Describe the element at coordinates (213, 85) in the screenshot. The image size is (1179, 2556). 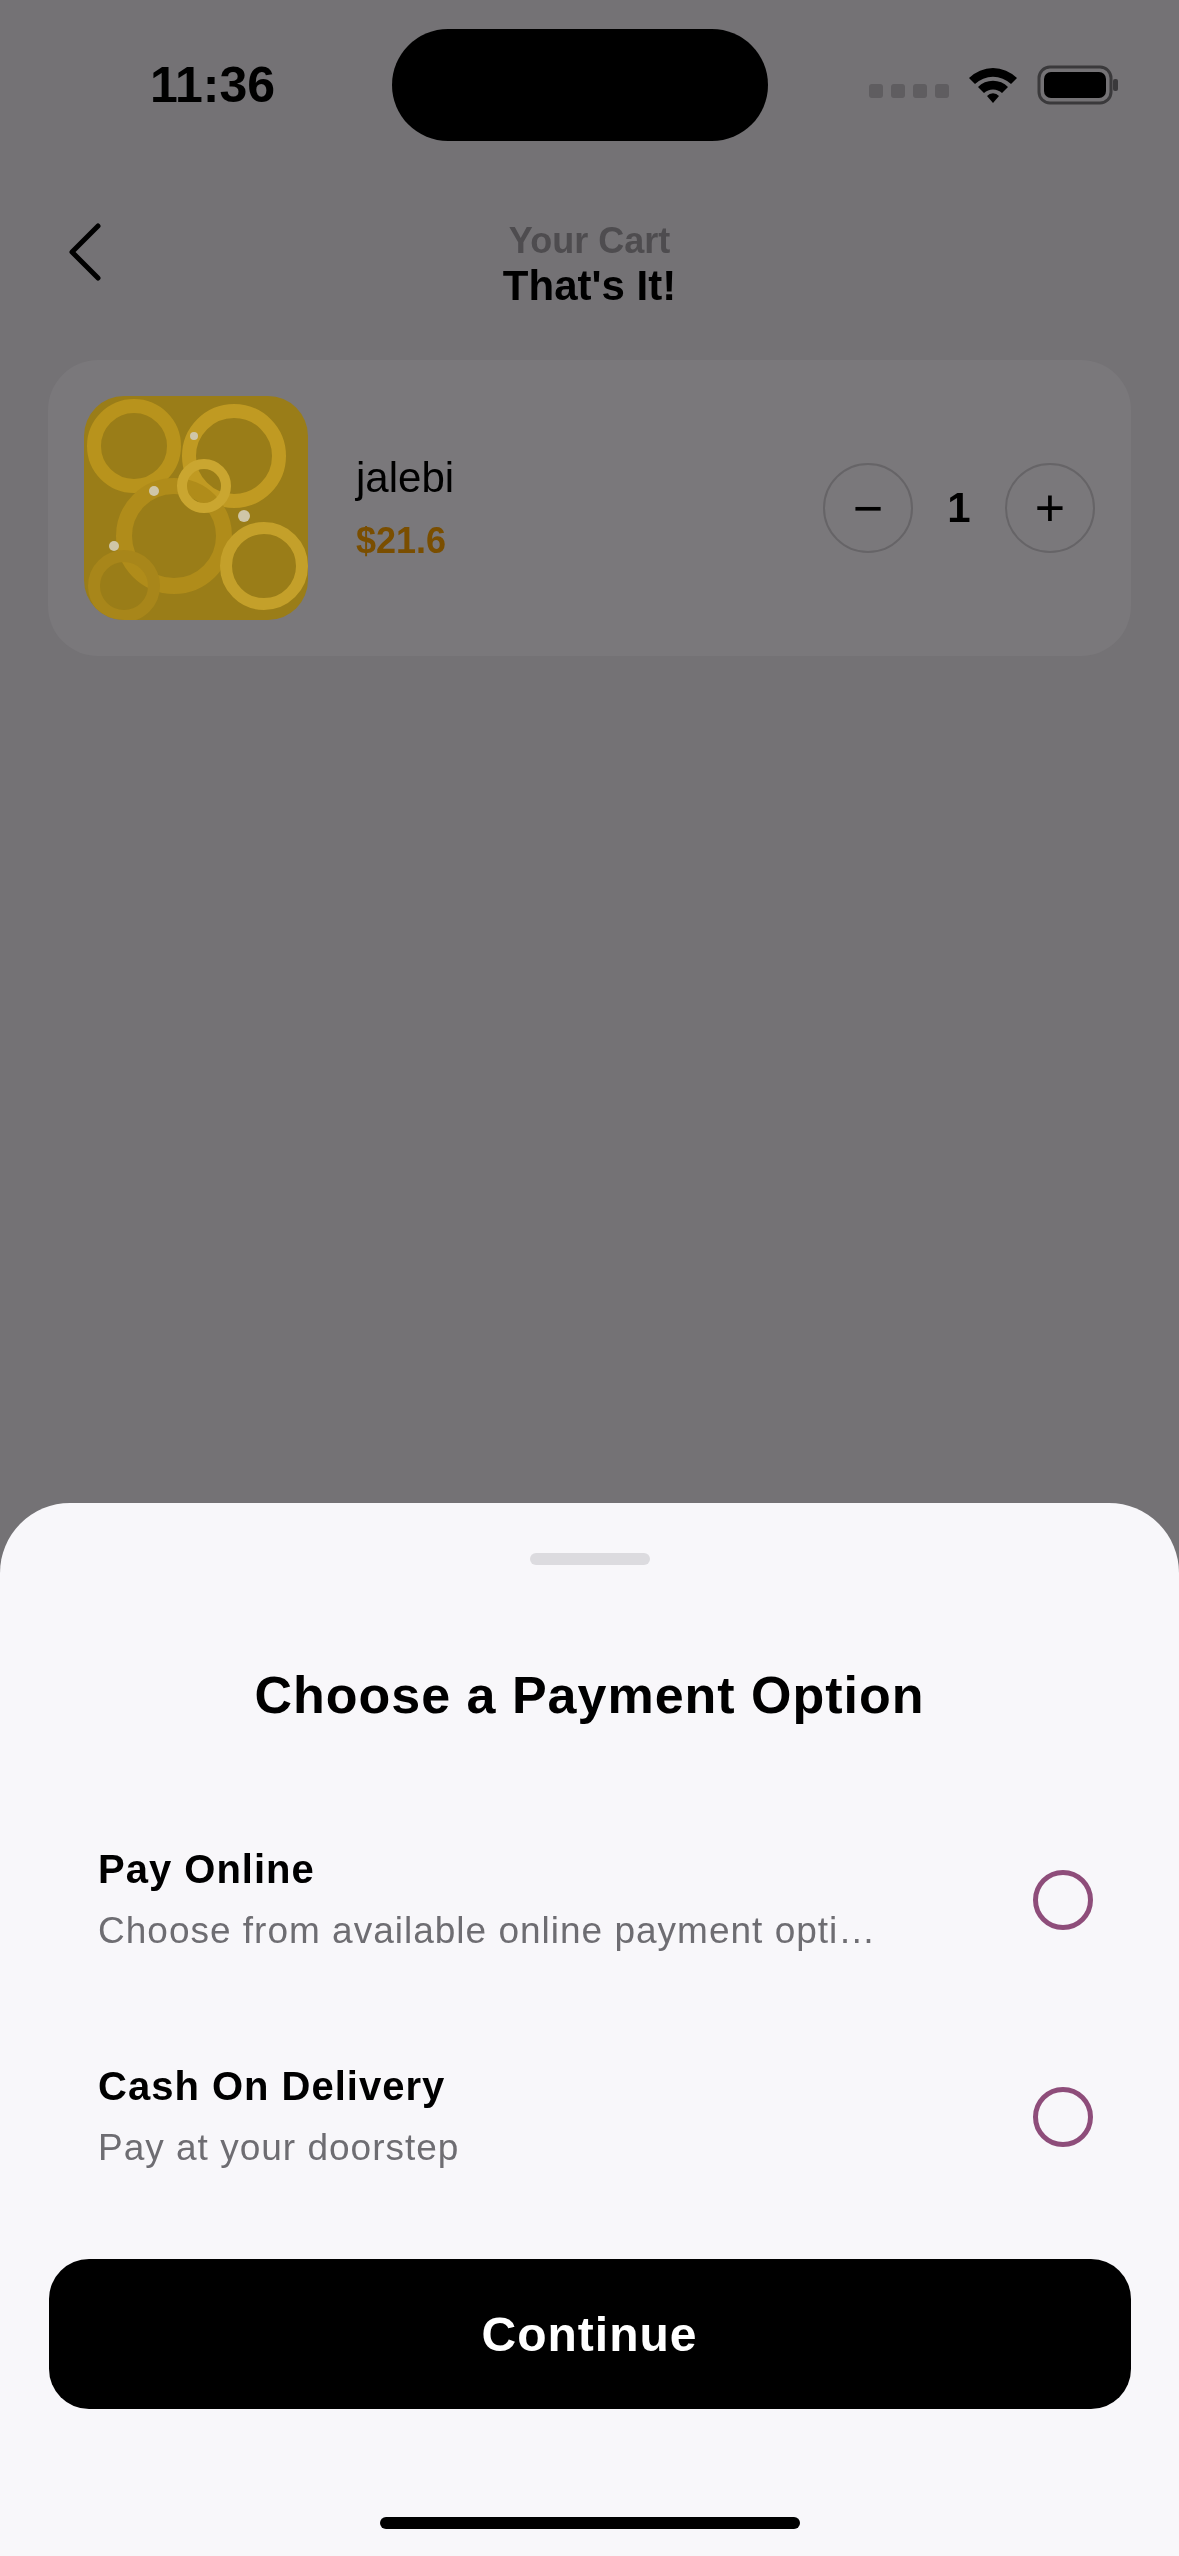
I see `status-time: 11:36` at that location.